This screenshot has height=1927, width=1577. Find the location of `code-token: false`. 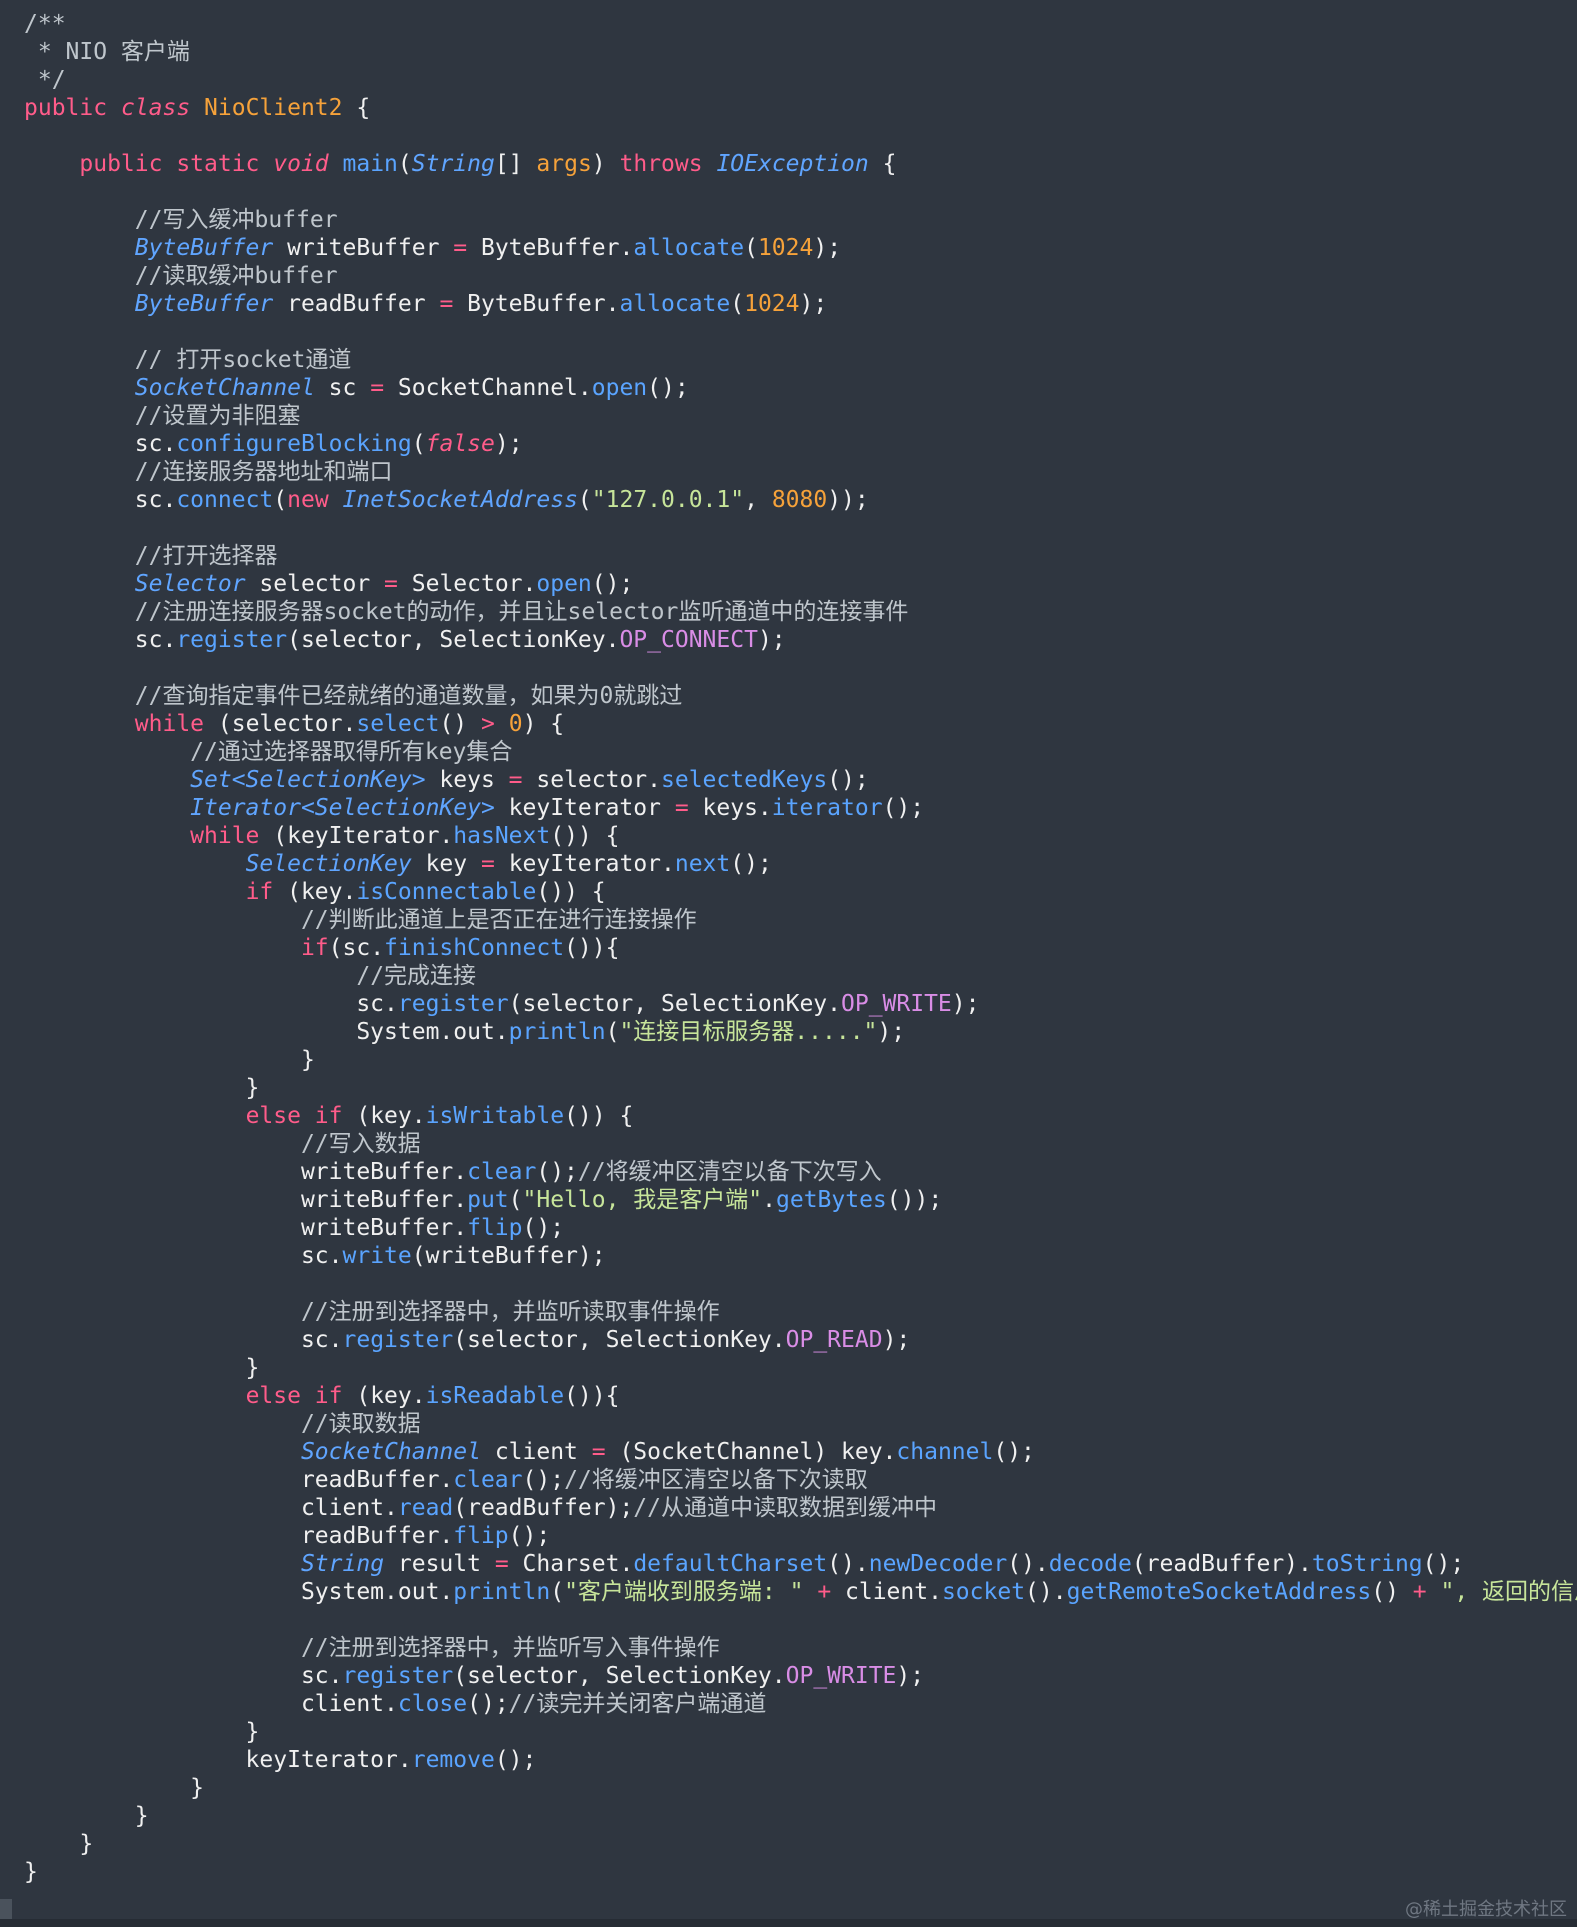

code-token: false is located at coordinates (460, 444).